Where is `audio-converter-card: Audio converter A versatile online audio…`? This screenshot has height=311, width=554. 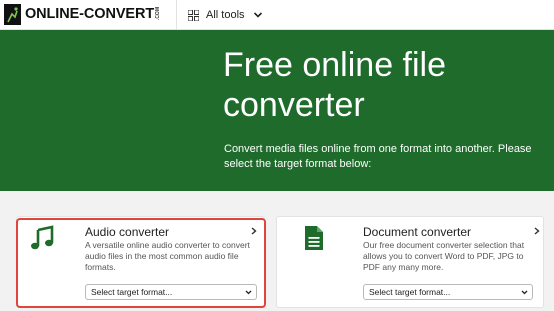 audio-converter-card: Audio converter A versatile online audio… is located at coordinates (140, 262).